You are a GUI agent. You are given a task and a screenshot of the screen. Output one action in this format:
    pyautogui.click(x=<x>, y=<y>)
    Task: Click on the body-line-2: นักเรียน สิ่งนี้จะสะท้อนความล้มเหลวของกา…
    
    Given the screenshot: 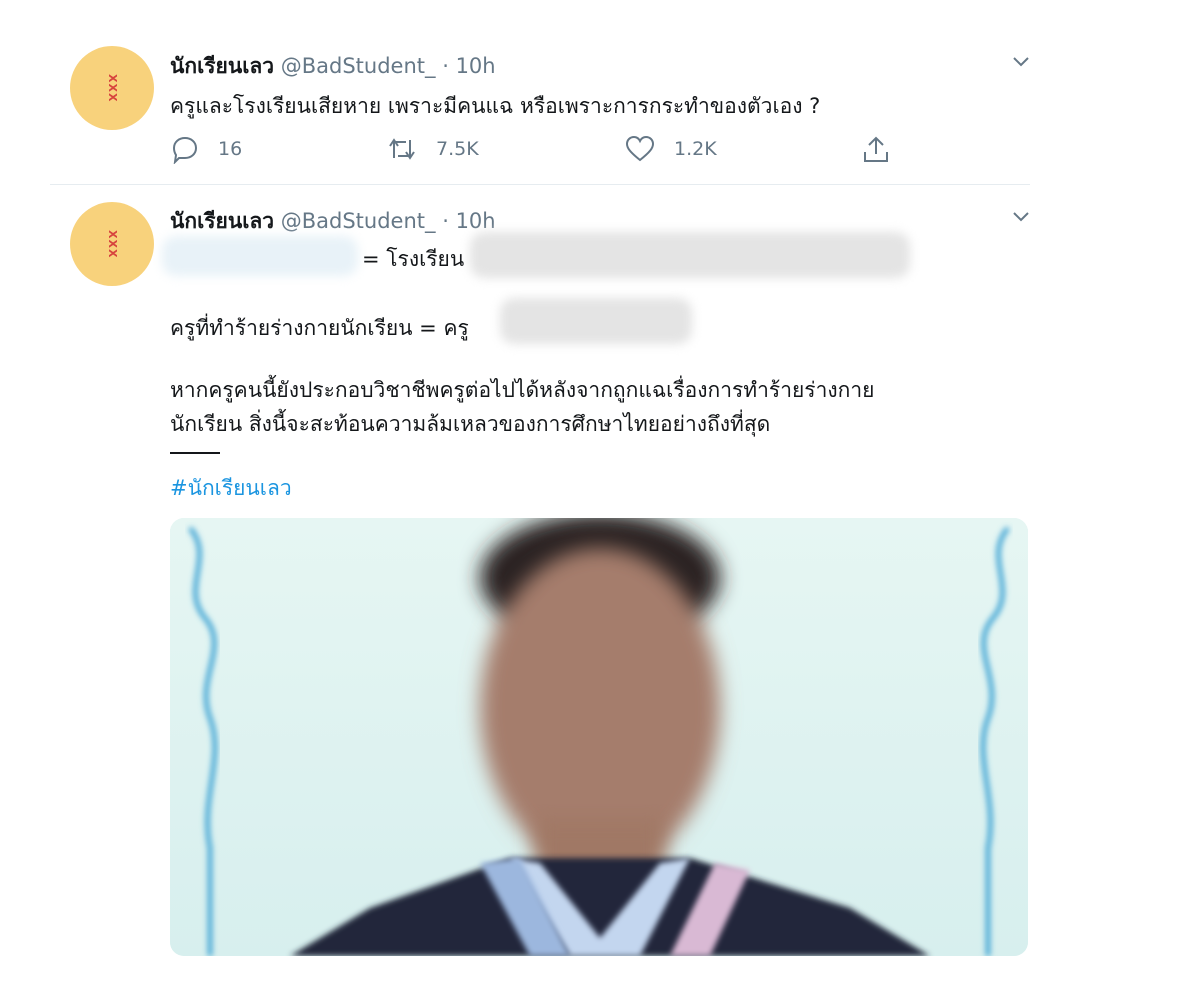 What is the action you would take?
    pyautogui.click(x=470, y=424)
    